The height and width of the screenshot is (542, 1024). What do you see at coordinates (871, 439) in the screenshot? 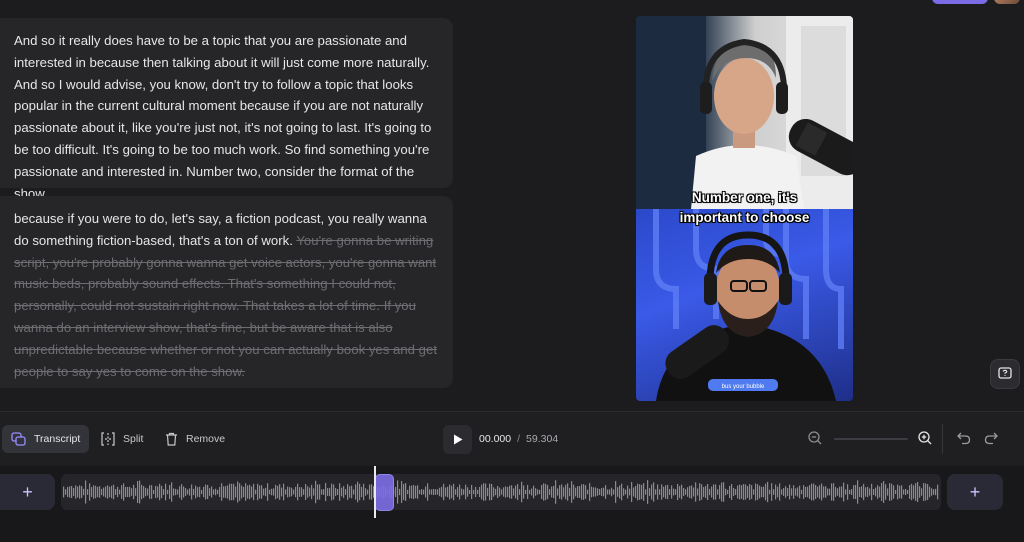
I see `zoom-slider` at bounding box center [871, 439].